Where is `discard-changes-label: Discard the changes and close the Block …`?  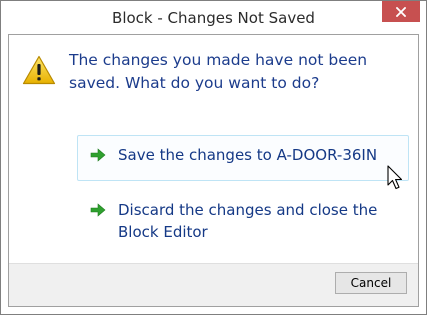
discard-changes-label: Discard the changes and close the Block … is located at coordinates (248, 221).